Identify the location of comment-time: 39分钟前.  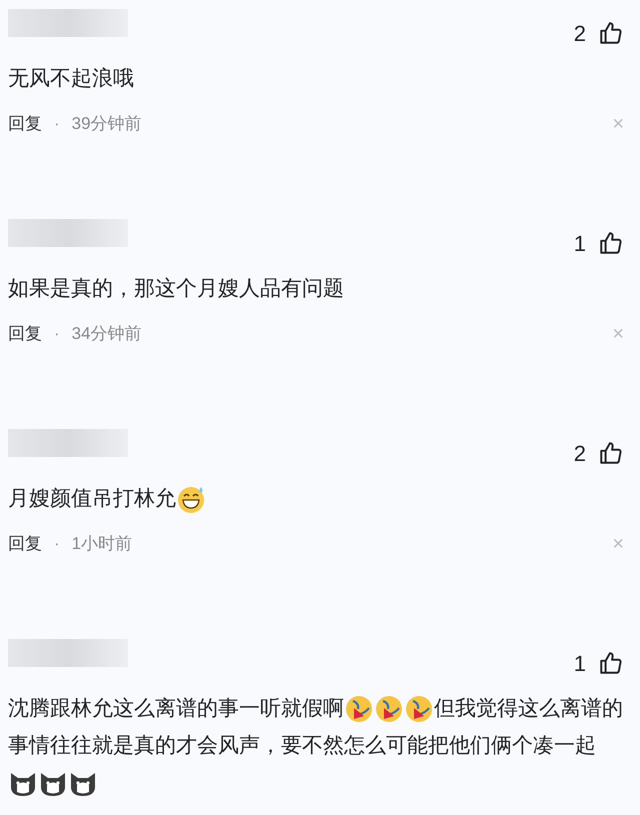
(107, 124).